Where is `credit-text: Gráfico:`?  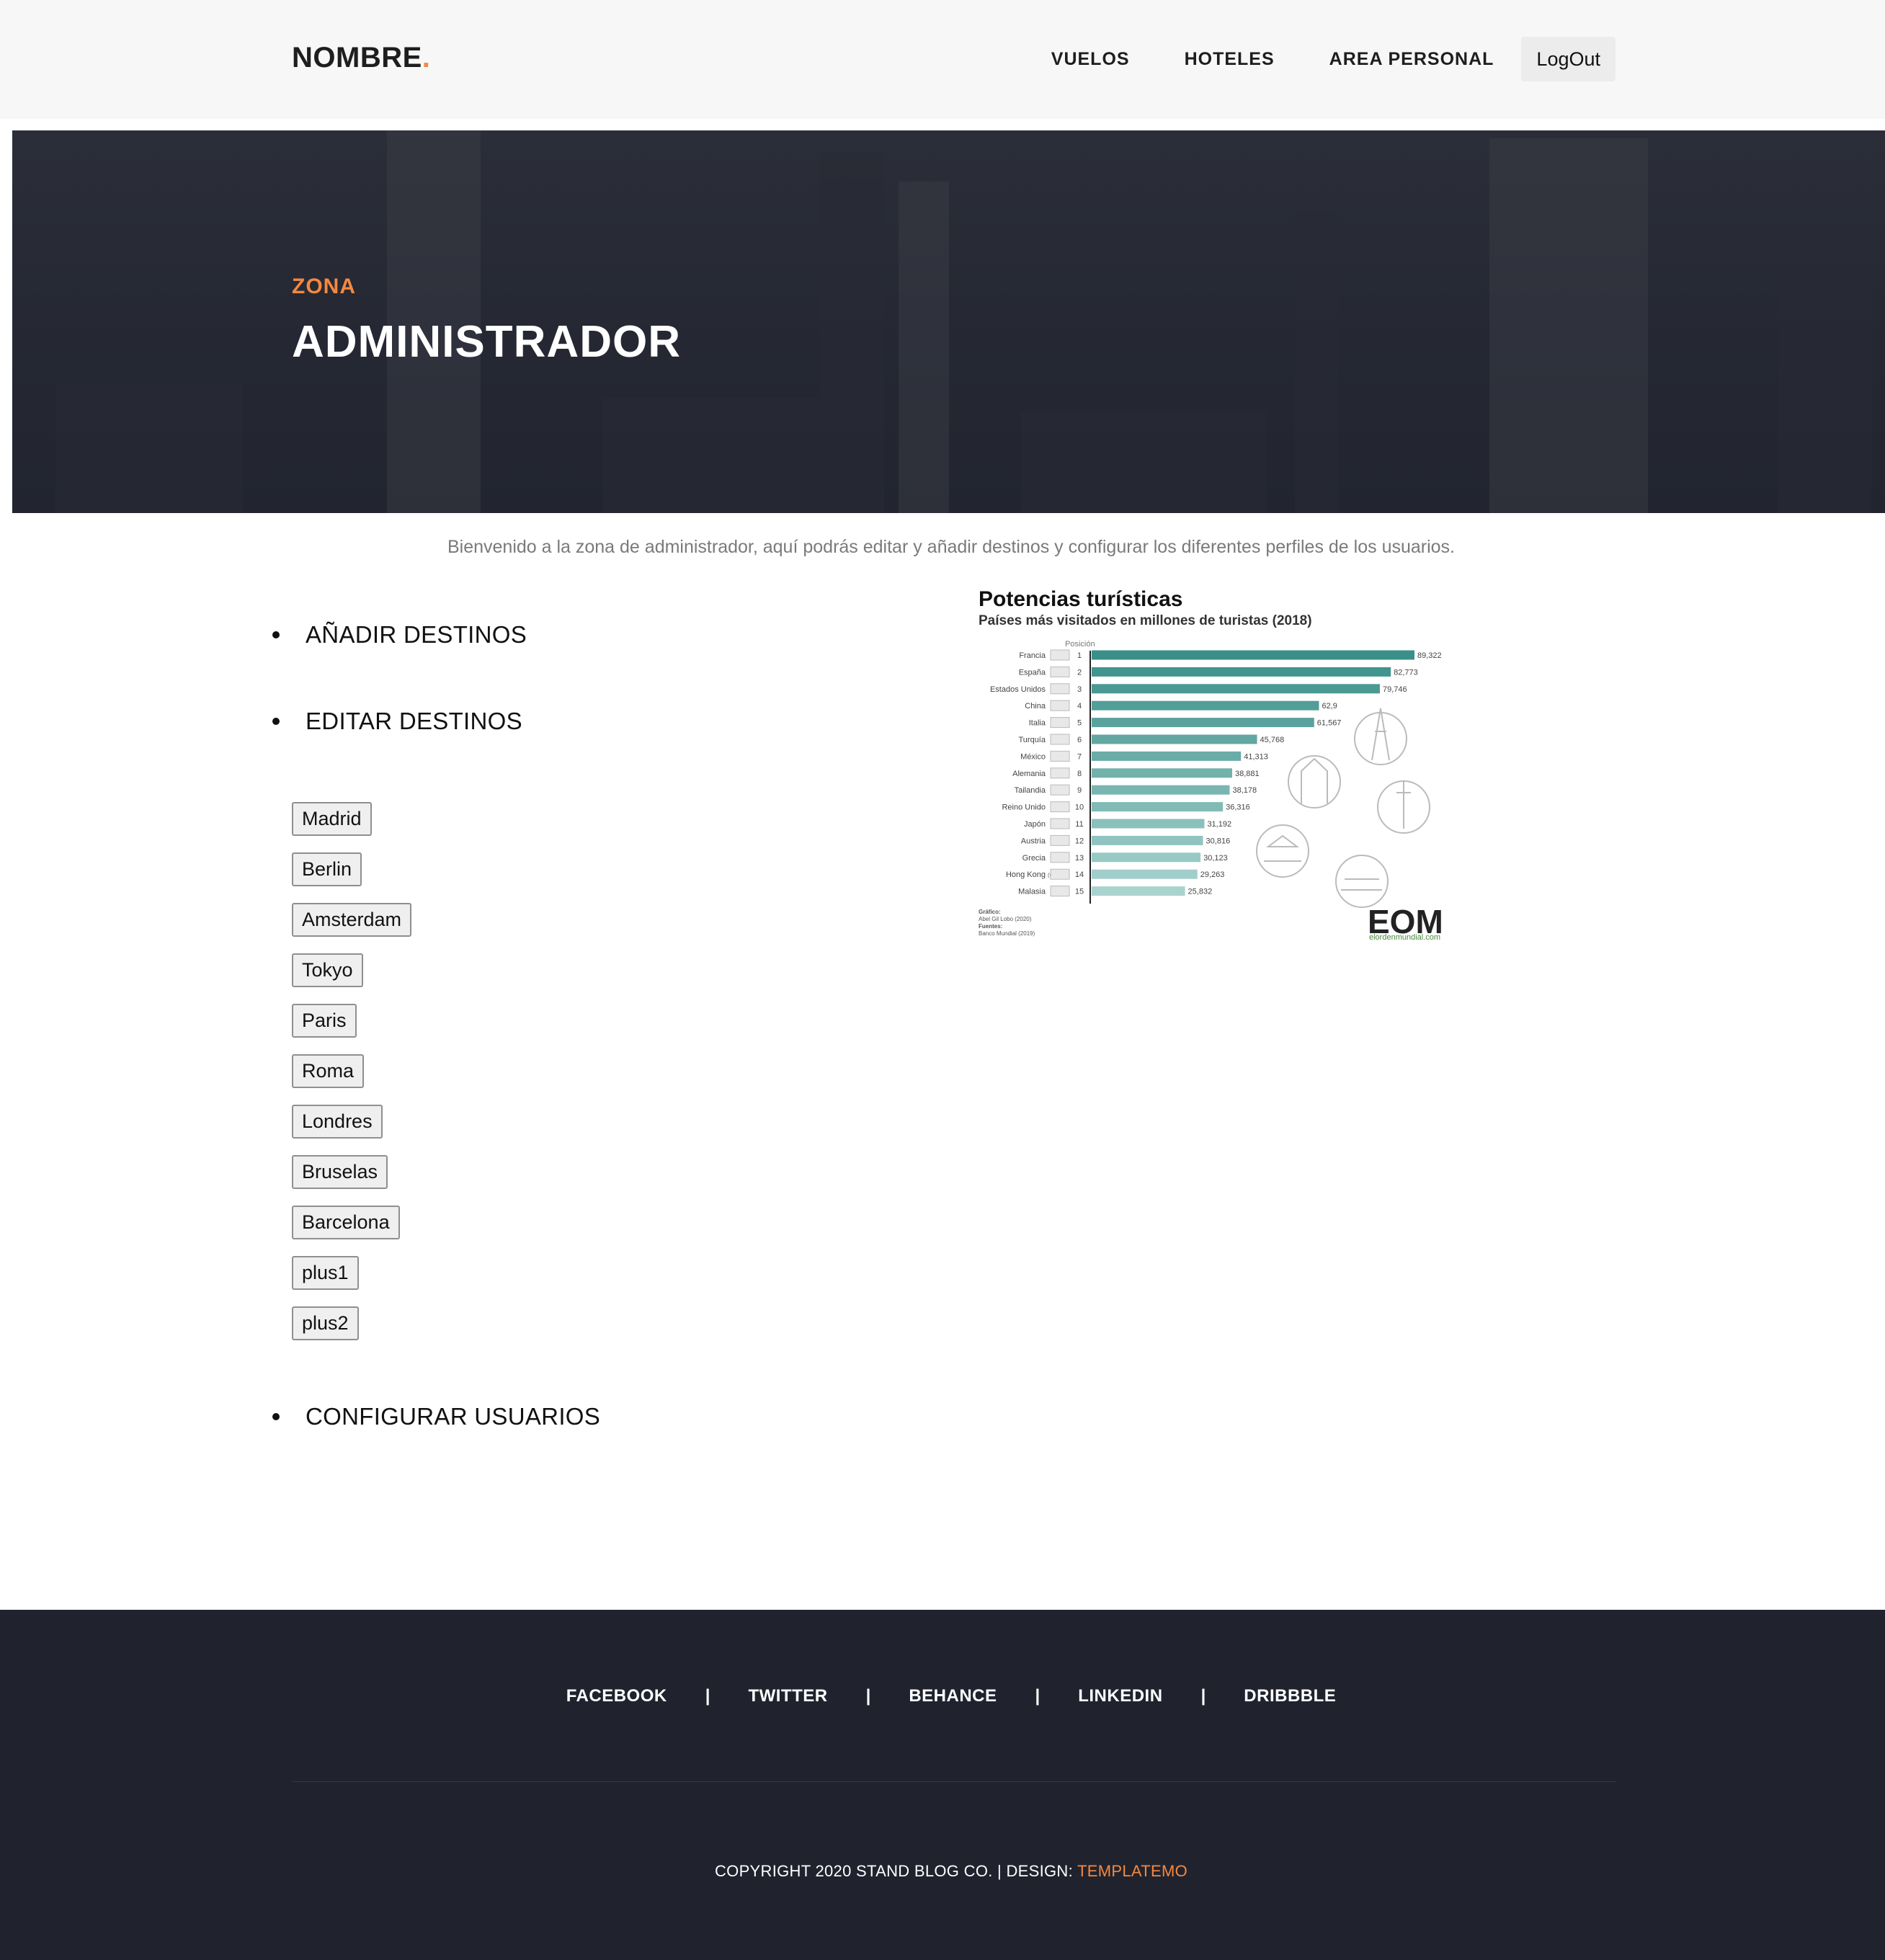
credit-text: Gráfico: is located at coordinates (990, 912).